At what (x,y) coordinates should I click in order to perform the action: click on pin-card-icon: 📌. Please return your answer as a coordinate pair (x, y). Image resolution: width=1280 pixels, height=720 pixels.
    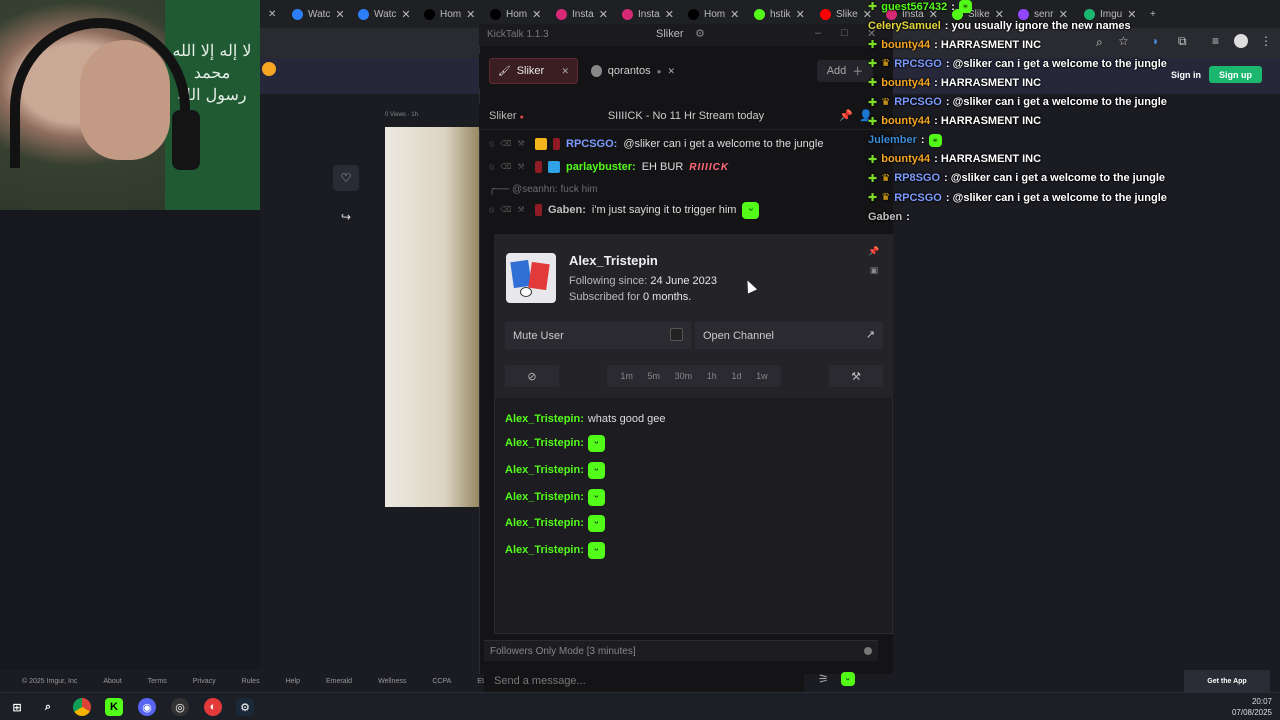
    Looking at the image, I should click on (874, 252).